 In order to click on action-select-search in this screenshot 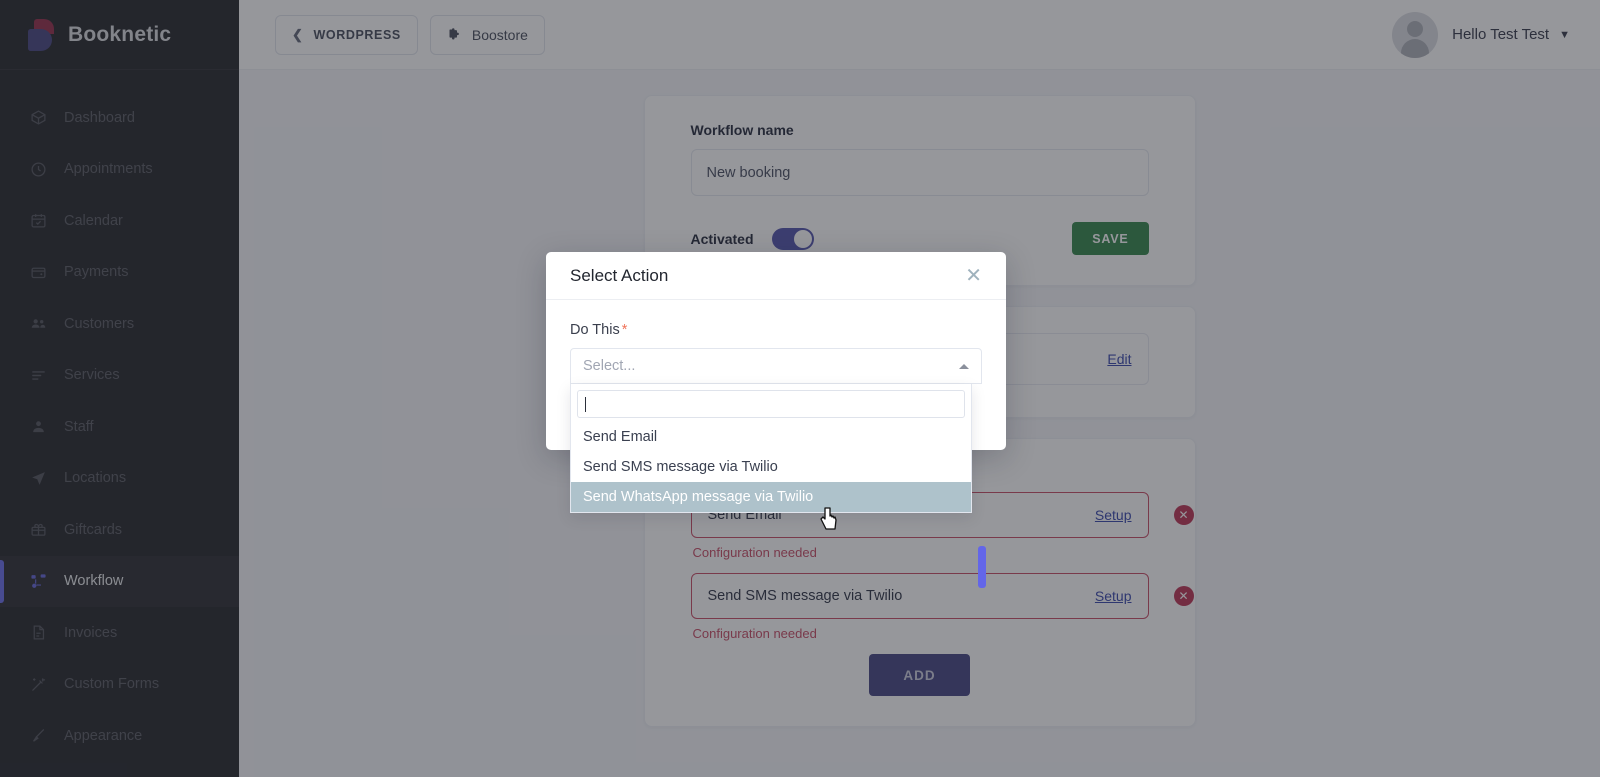, I will do `click(771, 404)`.